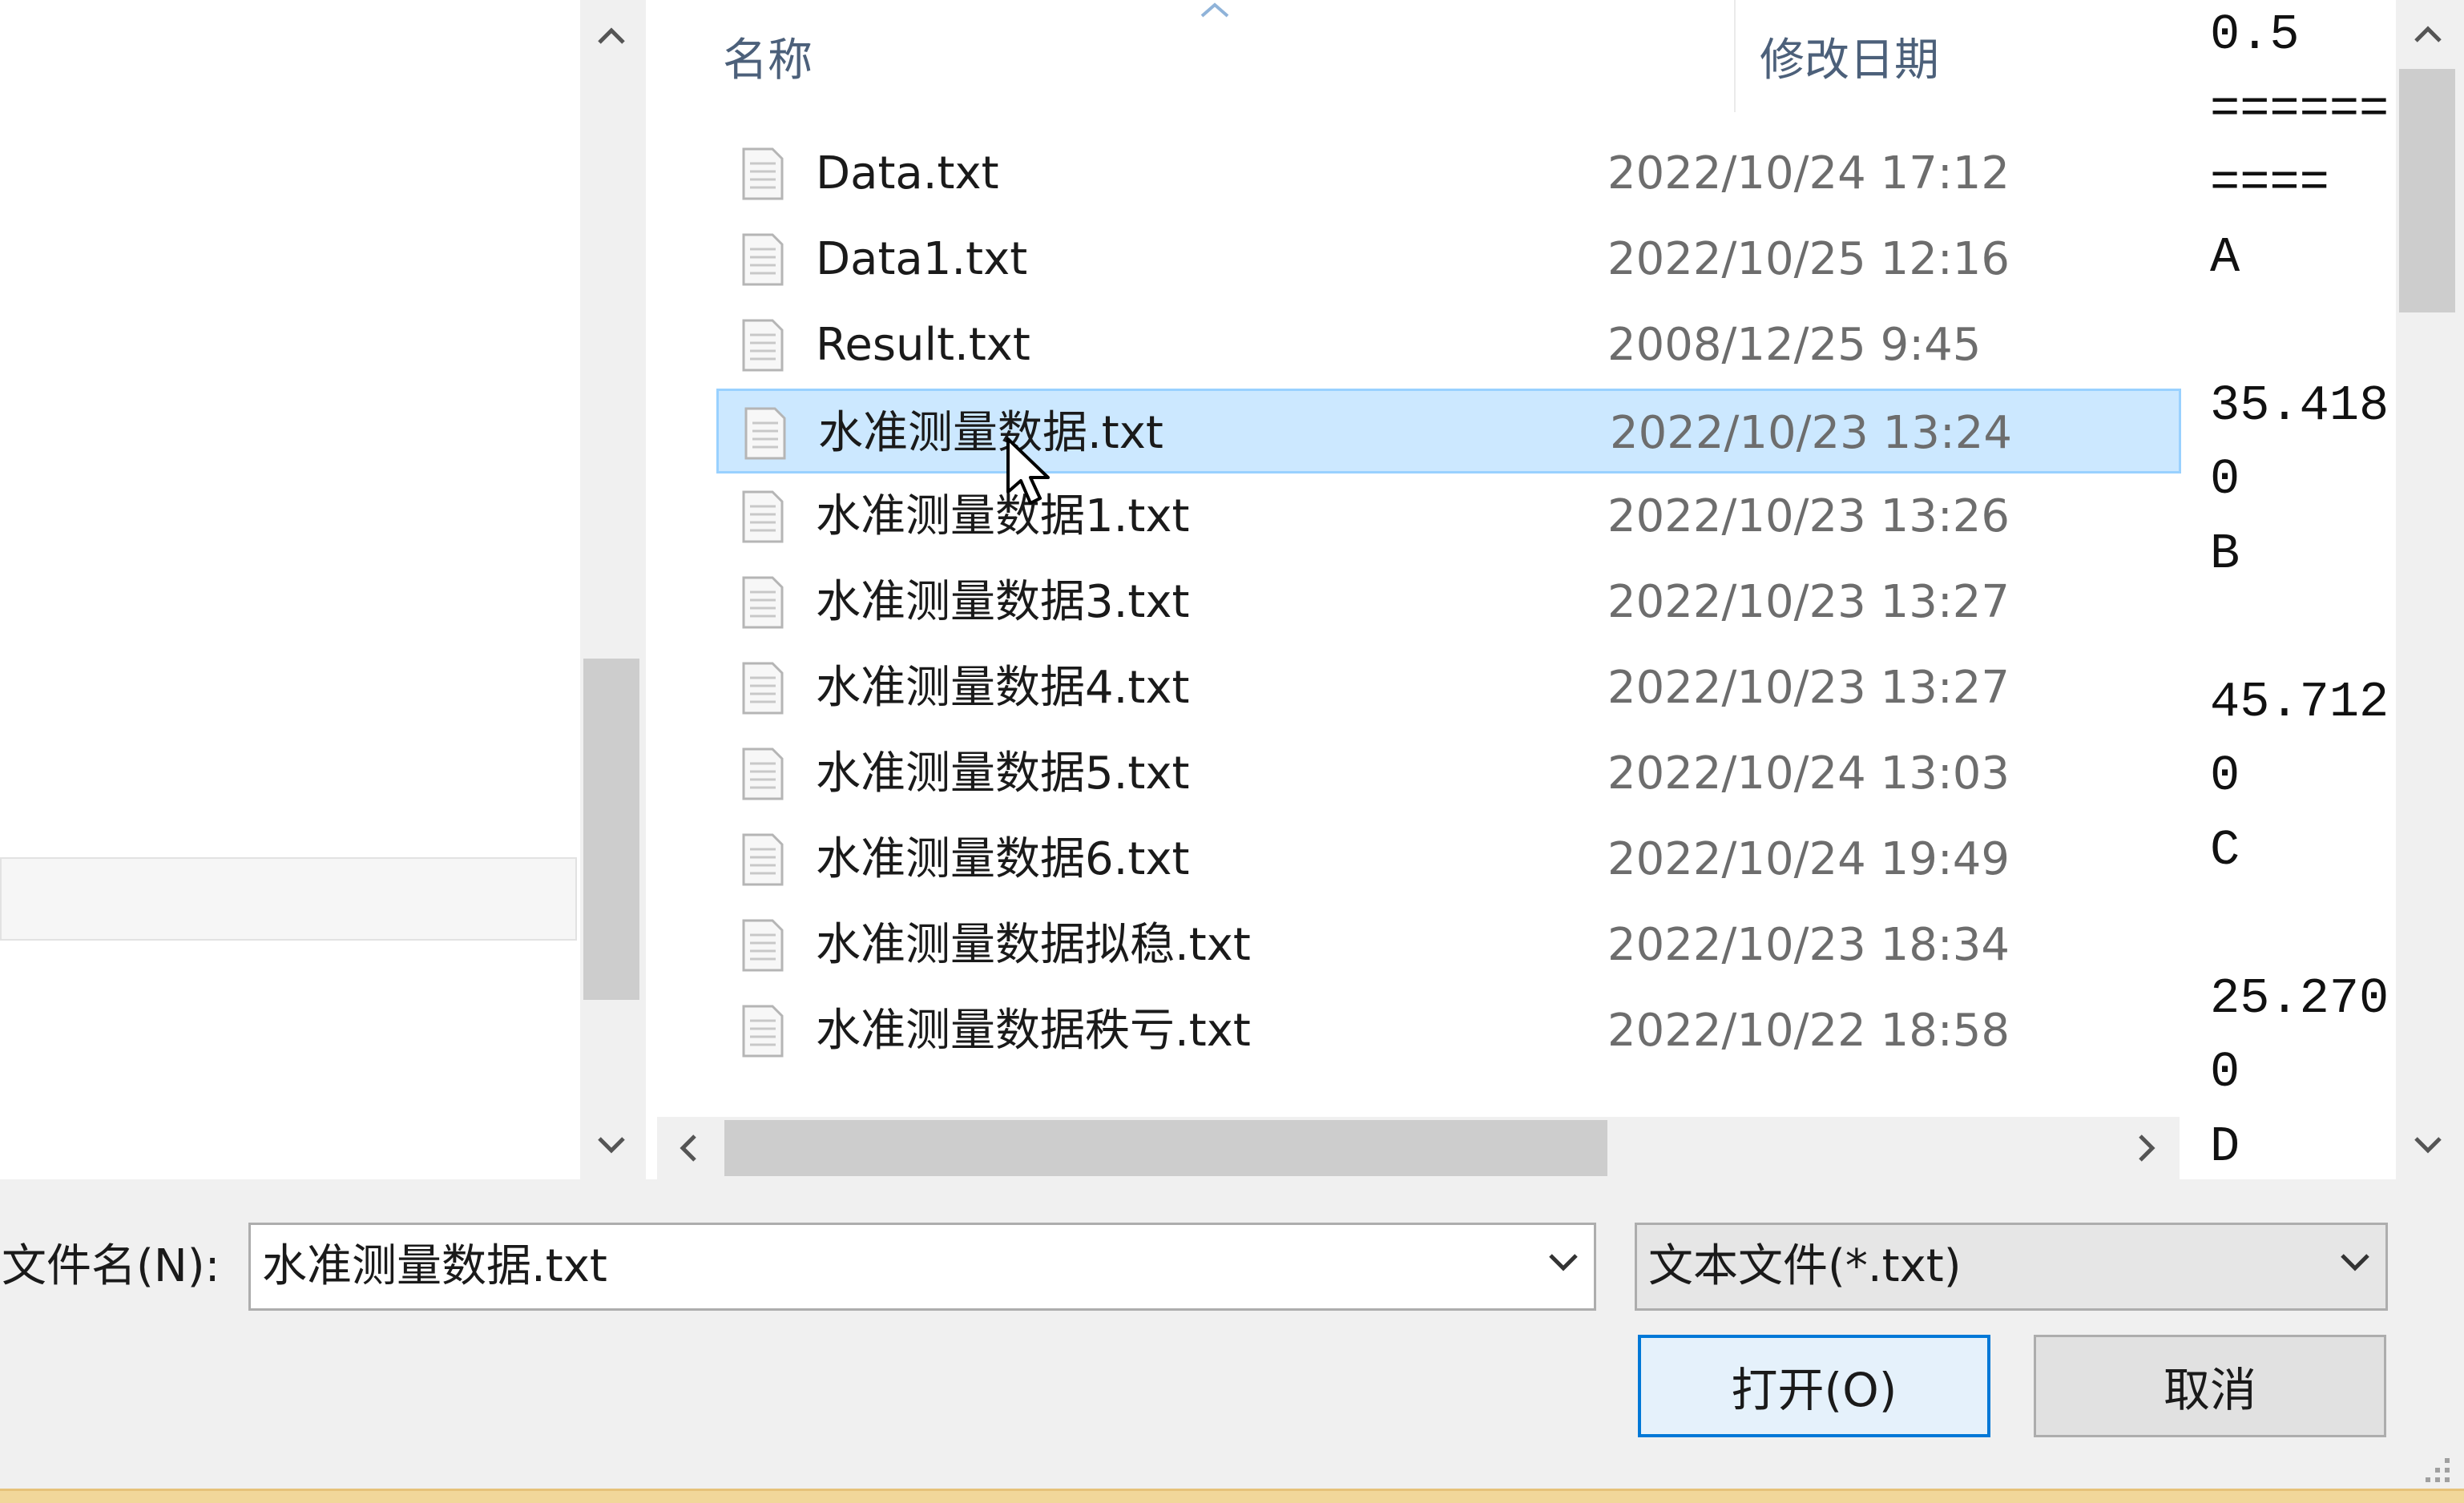 This screenshot has height=1503, width=2464. I want to click on column-divider, so click(1735, 56).